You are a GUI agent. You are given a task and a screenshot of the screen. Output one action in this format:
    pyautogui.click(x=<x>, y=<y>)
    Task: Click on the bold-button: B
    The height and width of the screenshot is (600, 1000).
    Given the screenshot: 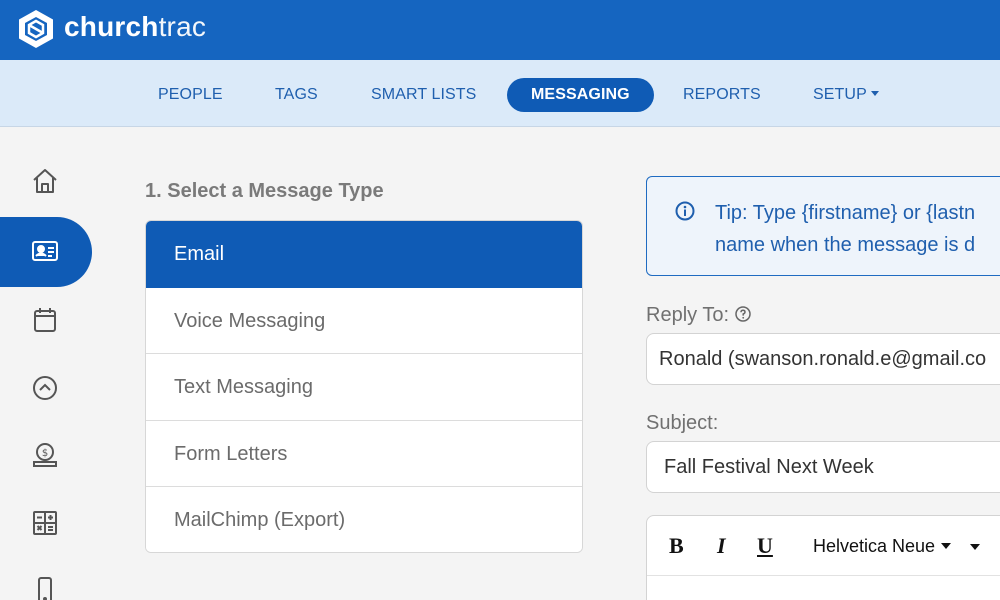 What is the action you would take?
    pyautogui.click(x=676, y=546)
    